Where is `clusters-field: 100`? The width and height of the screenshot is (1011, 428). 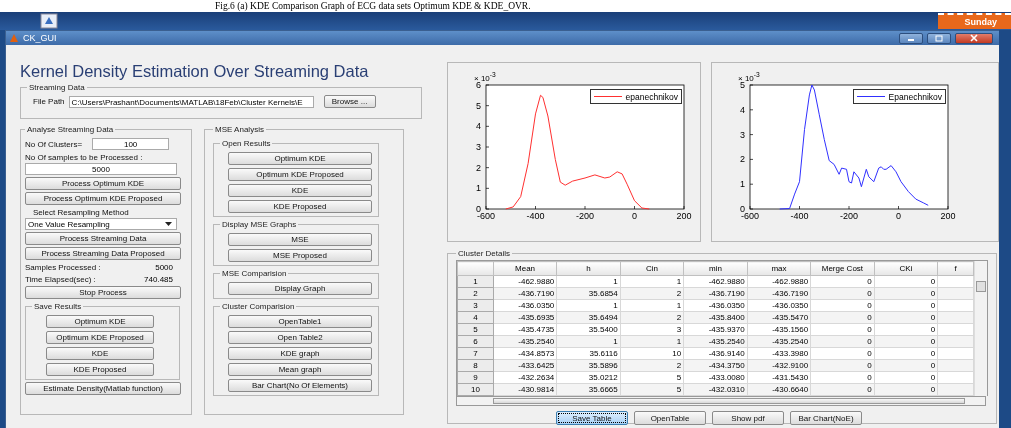 clusters-field: 100 is located at coordinates (131, 144).